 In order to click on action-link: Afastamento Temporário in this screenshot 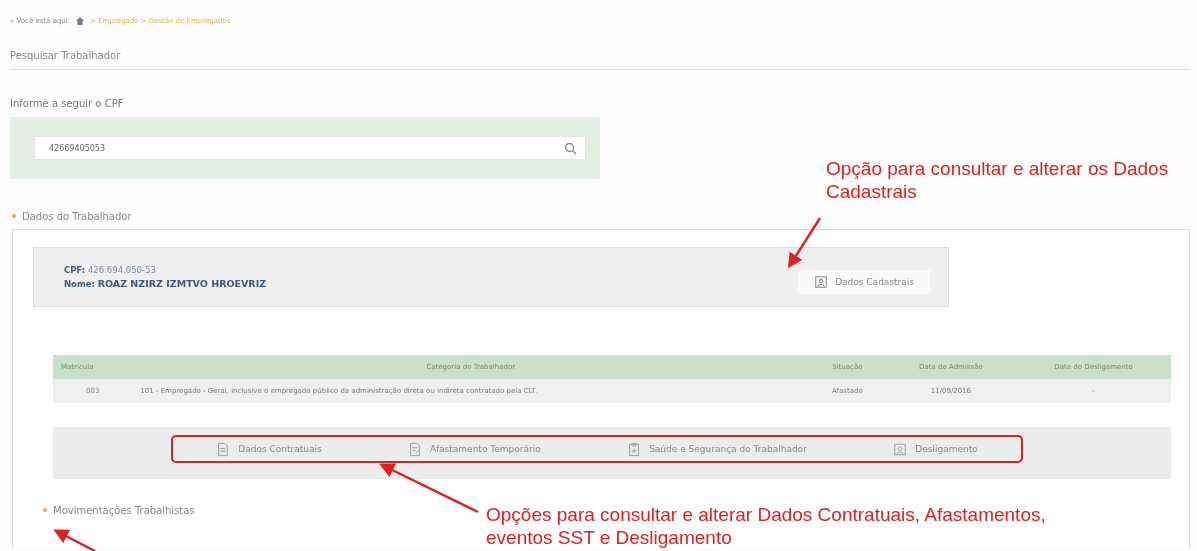, I will do `click(474, 449)`.